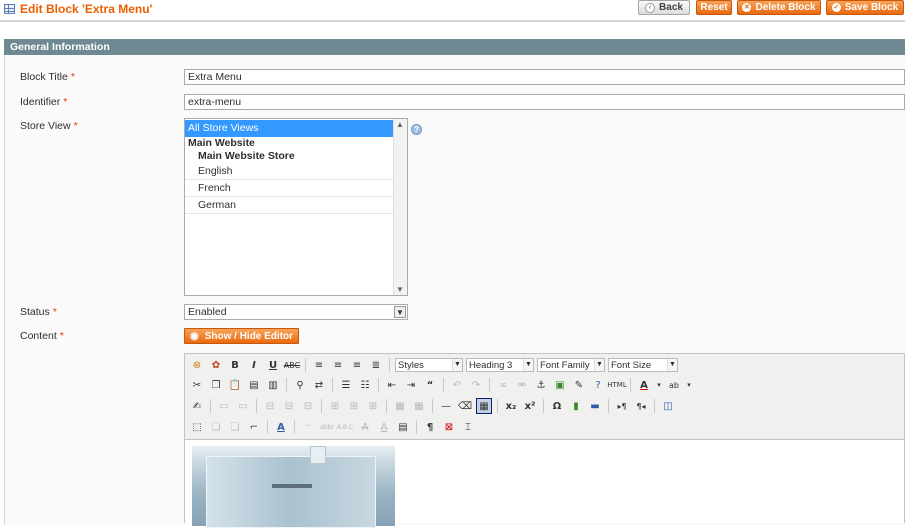  What do you see at coordinates (449, 427) in the screenshot?
I see `nonbreaking-icon: ⊠` at bounding box center [449, 427].